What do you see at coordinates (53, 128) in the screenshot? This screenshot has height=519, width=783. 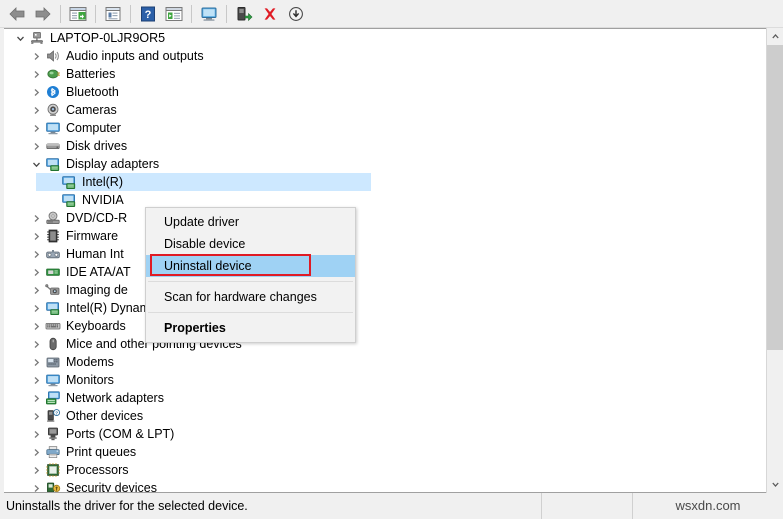 I see `monitor-icon` at bounding box center [53, 128].